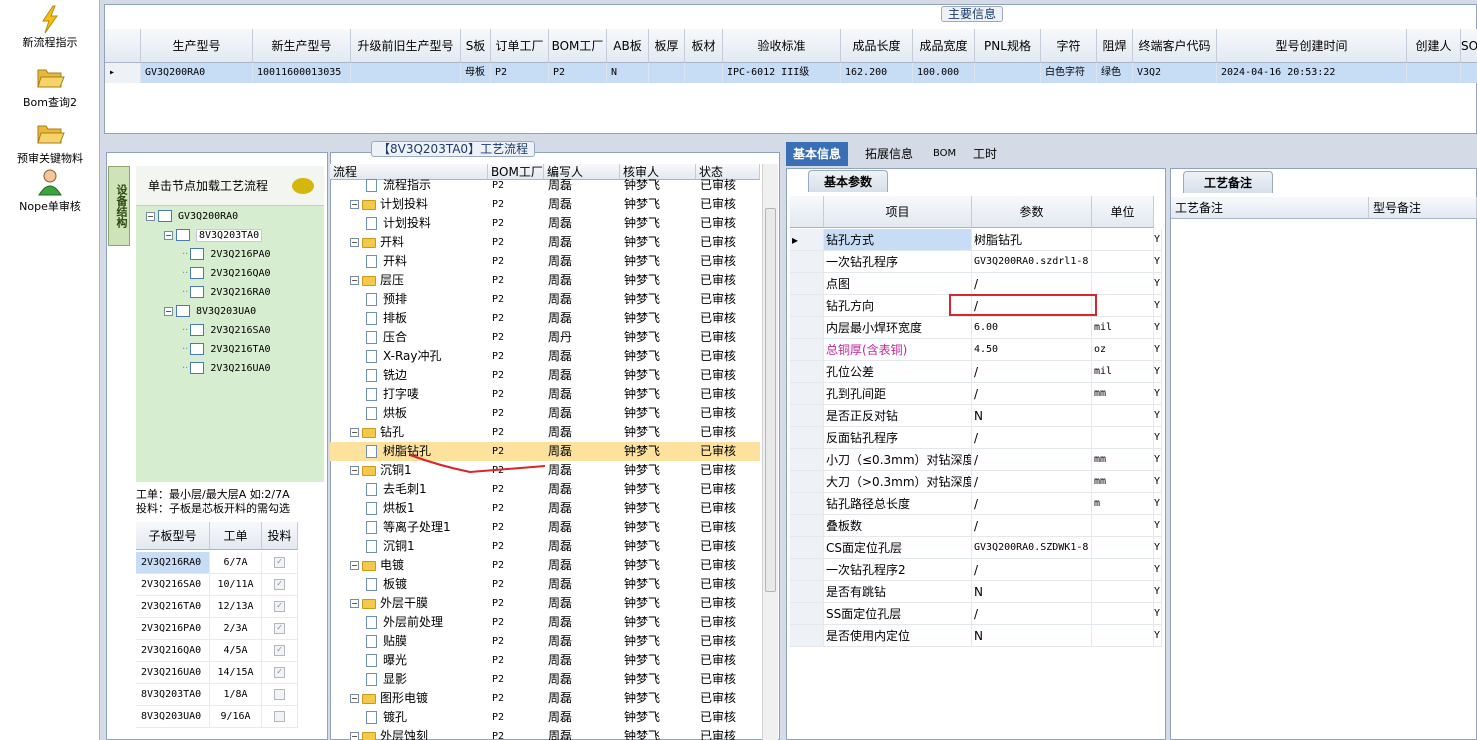 This screenshot has height=740, width=1477. What do you see at coordinates (1312, 46) in the screenshot?
I see `column-header: 型号创建时间` at bounding box center [1312, 46].